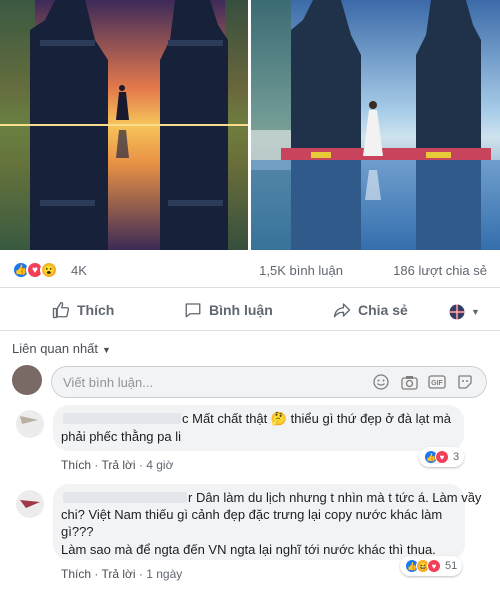 This screenshot has height=590, width=500. I want to click on comment-timestamp: 4 giờ, so click(159, 465).